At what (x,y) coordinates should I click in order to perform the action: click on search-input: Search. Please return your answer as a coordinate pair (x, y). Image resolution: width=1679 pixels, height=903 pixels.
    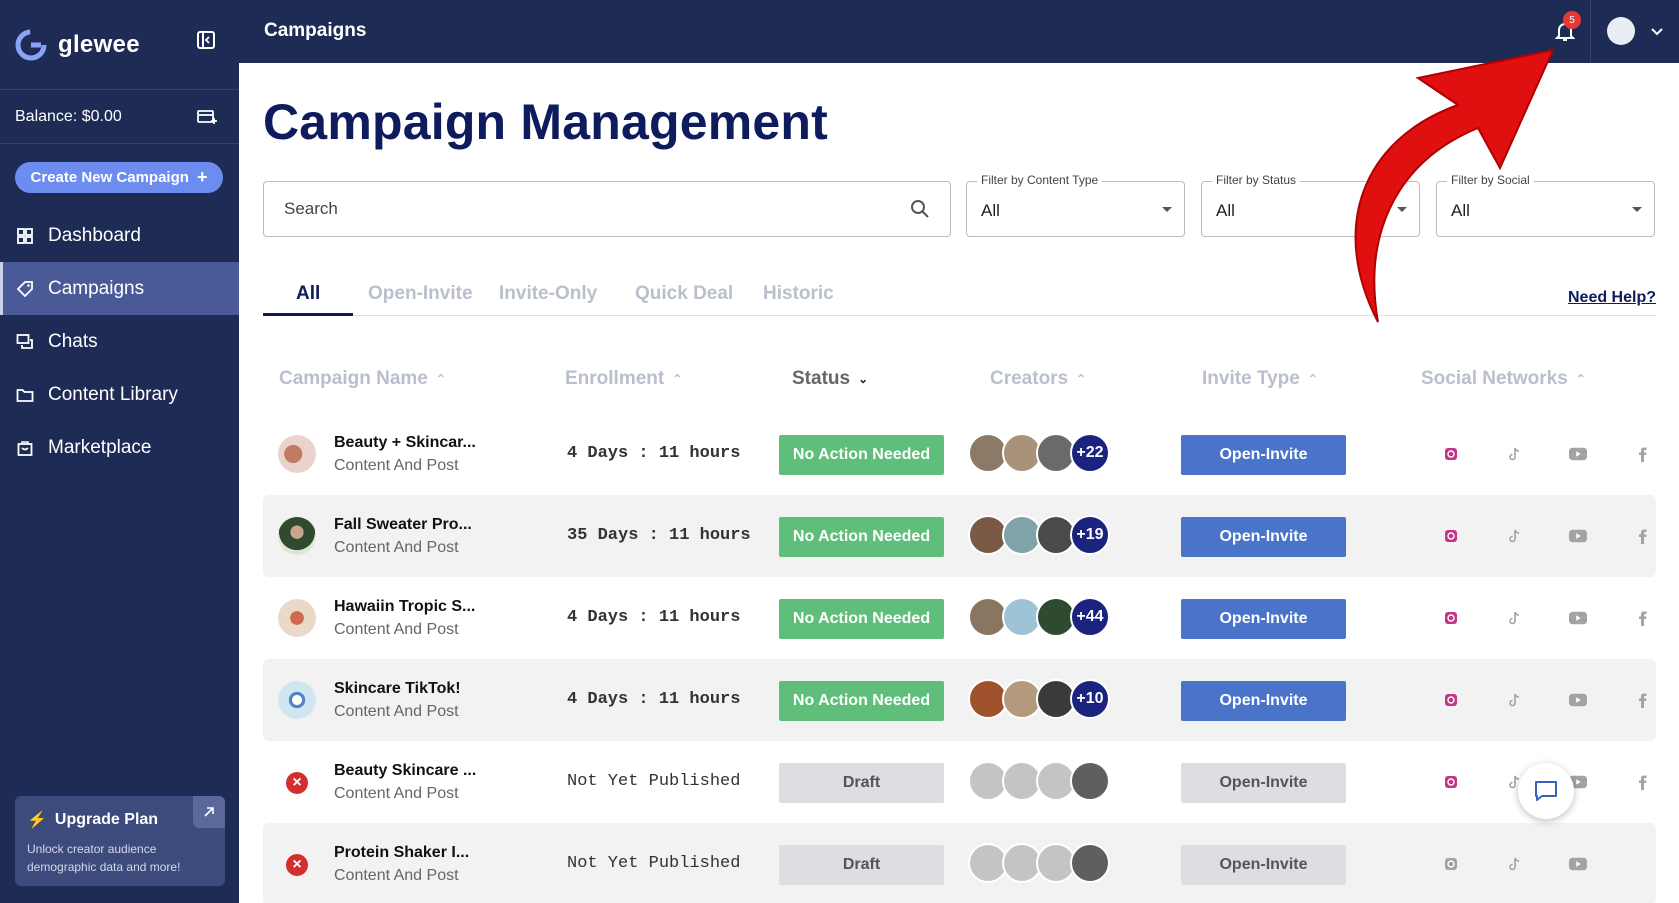
    Looking at the image, I should click on (607, 209).